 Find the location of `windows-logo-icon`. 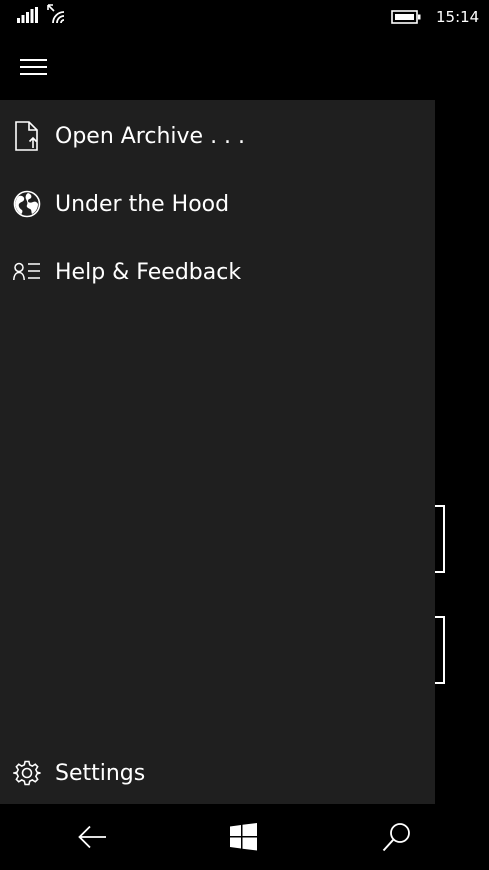

windows-logo-icon is located at coordinates (244, 837).